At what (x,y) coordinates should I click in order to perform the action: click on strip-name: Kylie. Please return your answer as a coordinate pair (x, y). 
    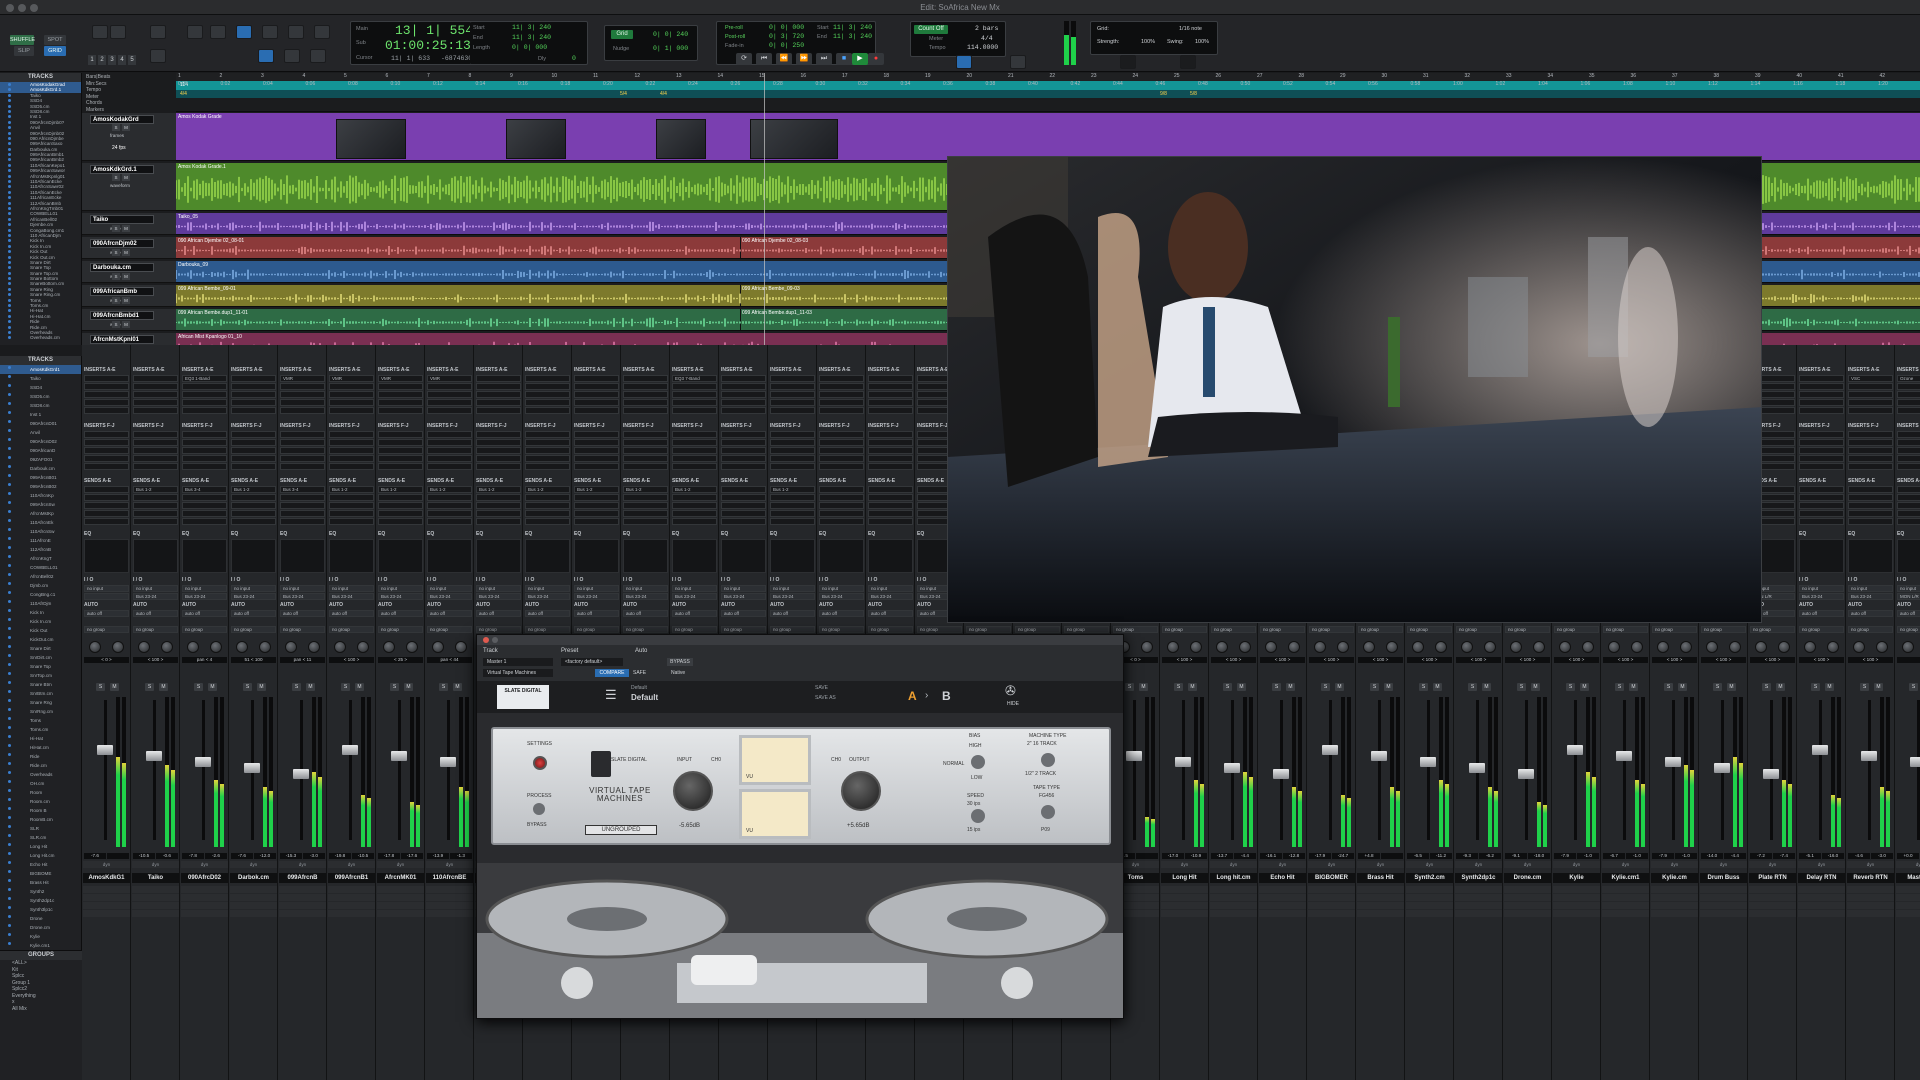
    Looking at the image, I should click on (1576, 878).